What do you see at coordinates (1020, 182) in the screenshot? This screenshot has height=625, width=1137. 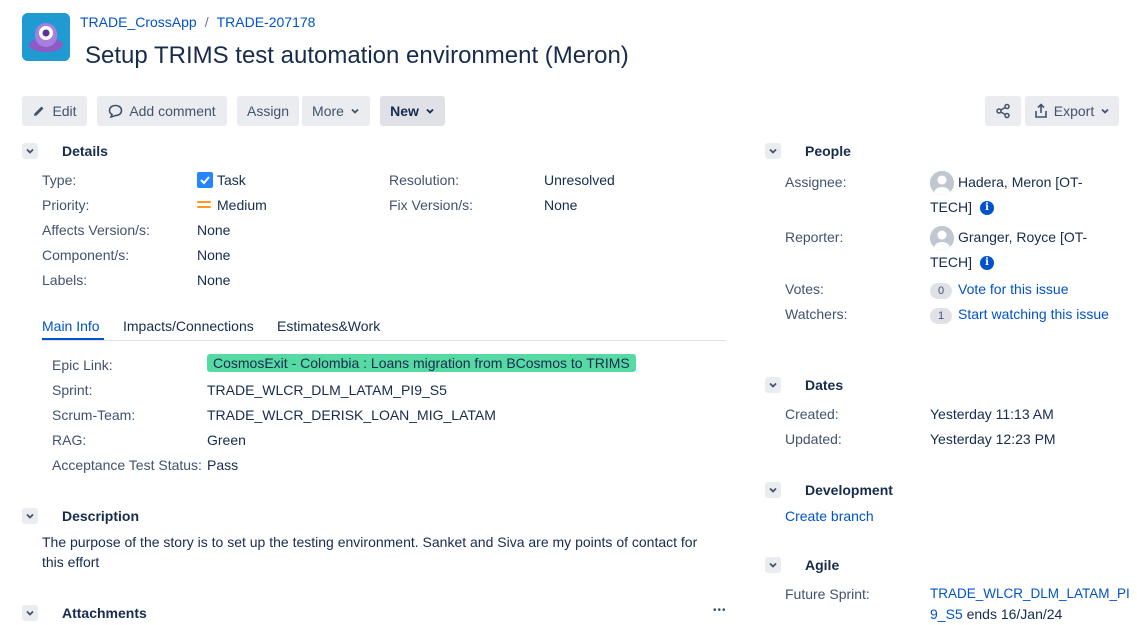 I see `assignee-name-line-1: Hadera, Meron [OT-` at bounding box center [1020, 182].